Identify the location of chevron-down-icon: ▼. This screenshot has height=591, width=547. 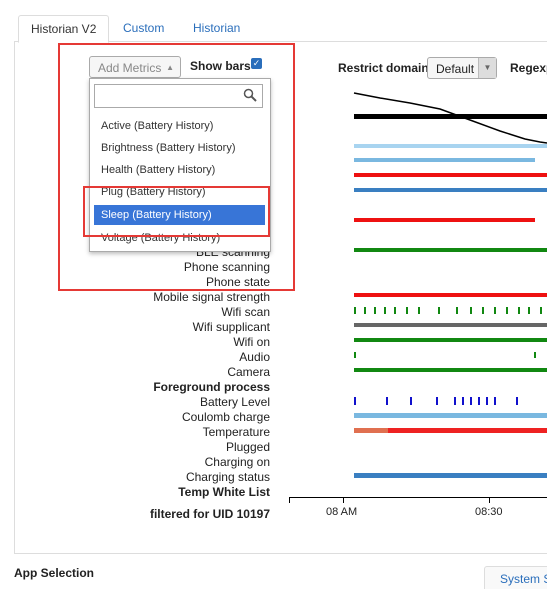
(487, 68).